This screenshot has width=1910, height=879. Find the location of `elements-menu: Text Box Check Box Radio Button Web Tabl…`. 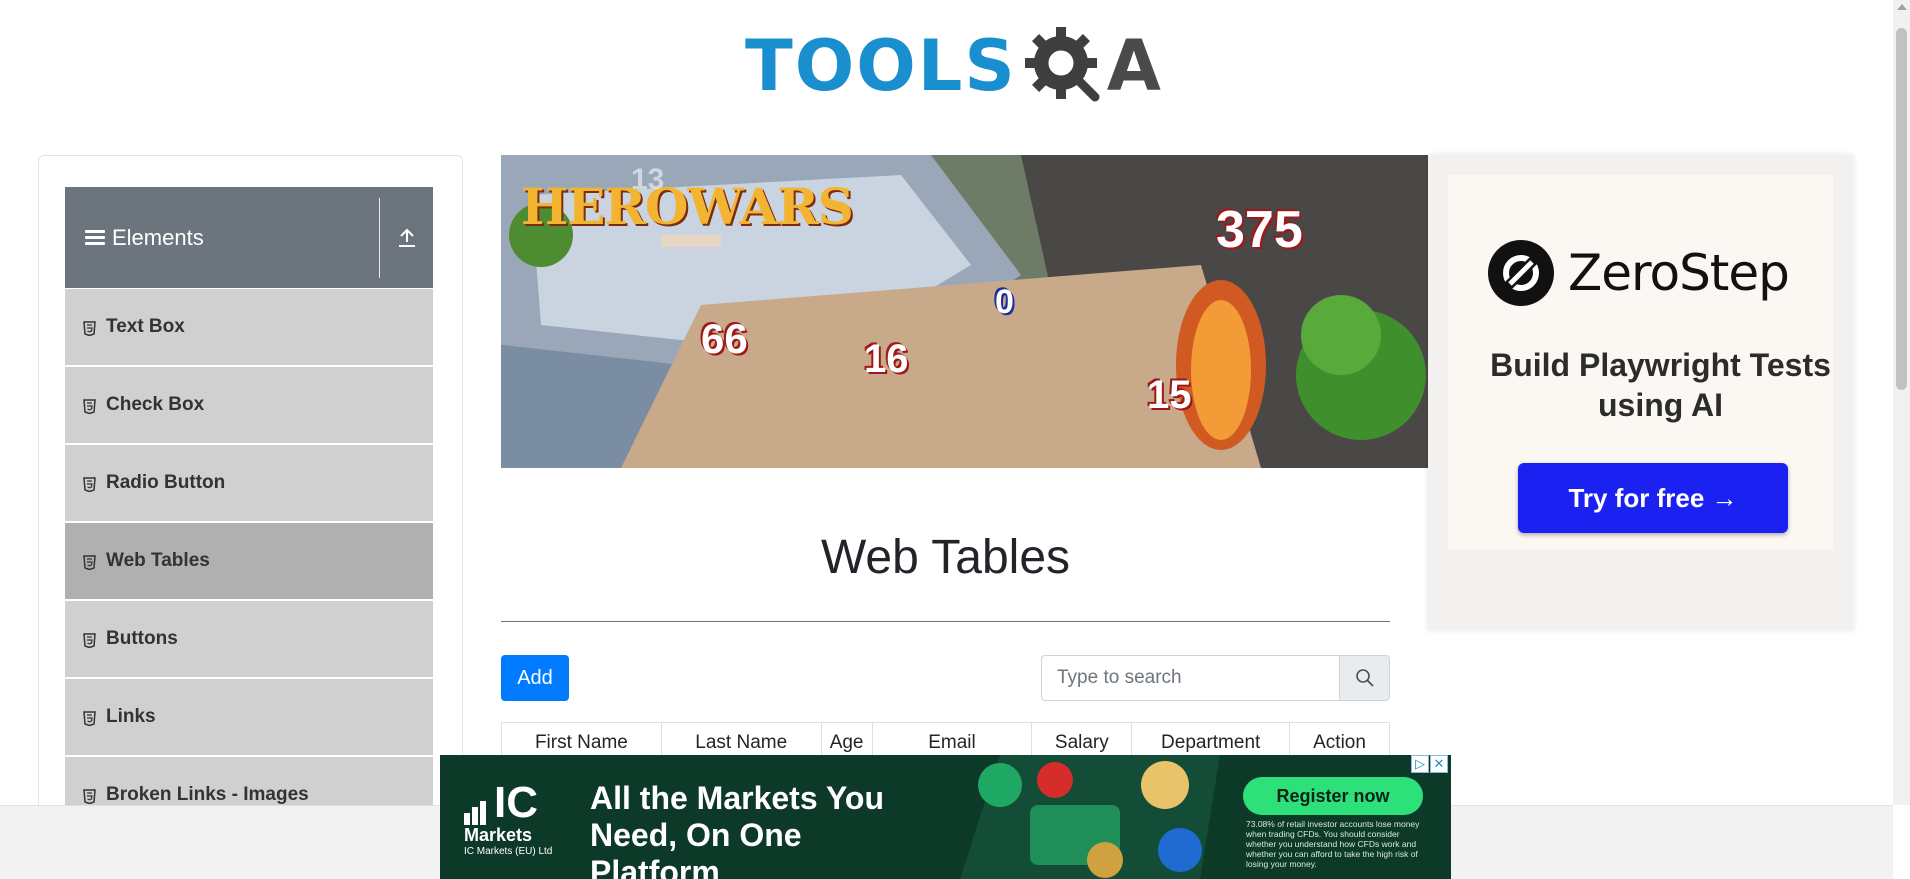

elements-menu: Text Box Check Box Radio Button Web Tabl… is located at coordinates (249, 551).